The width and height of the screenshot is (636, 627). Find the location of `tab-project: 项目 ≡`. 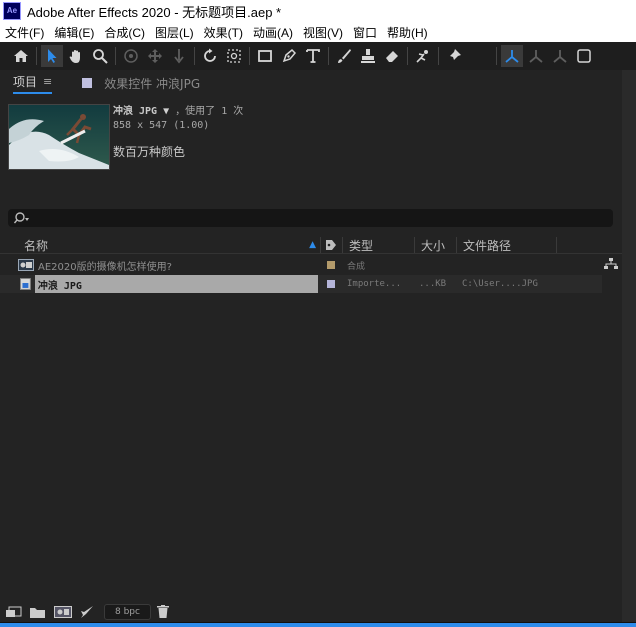

tab-project: 项目 ≡ is located at coordinates (33, 83).